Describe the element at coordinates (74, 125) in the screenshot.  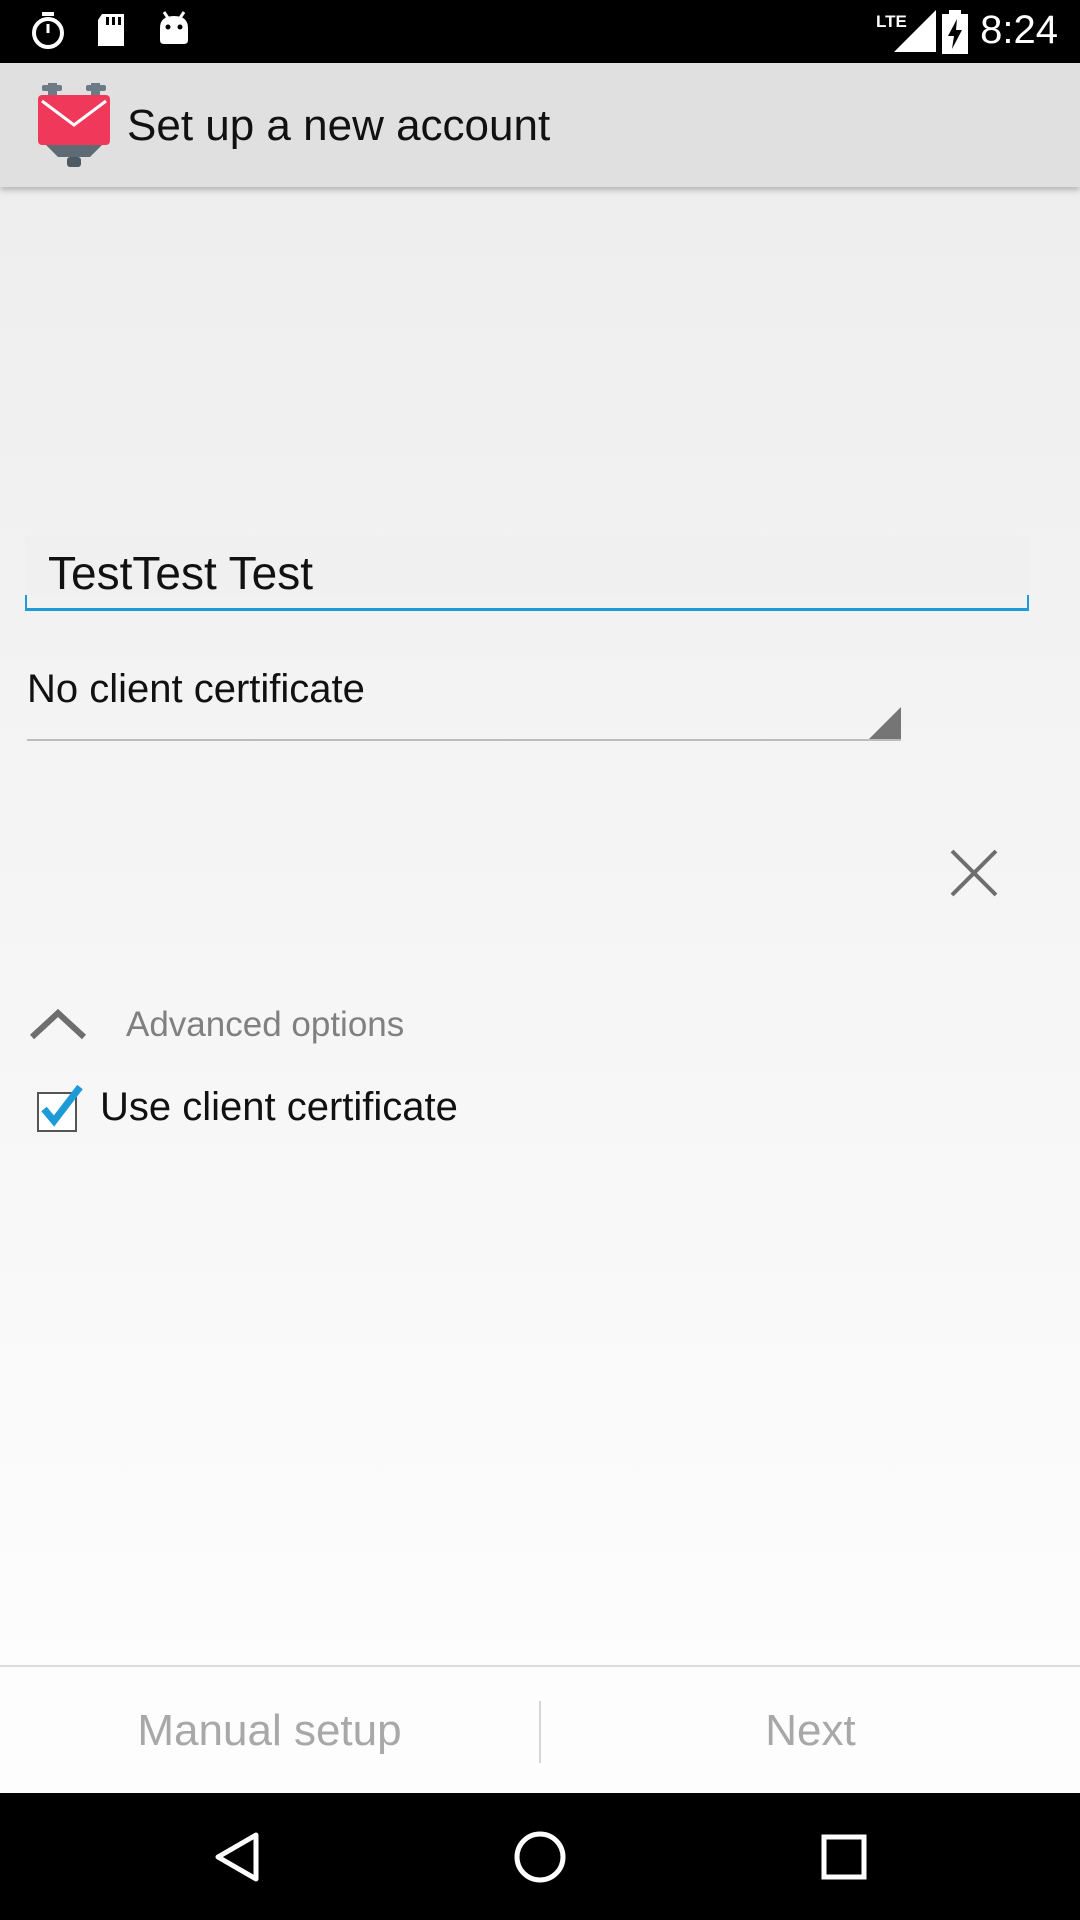
I see `k9-mail-logo` at that location.